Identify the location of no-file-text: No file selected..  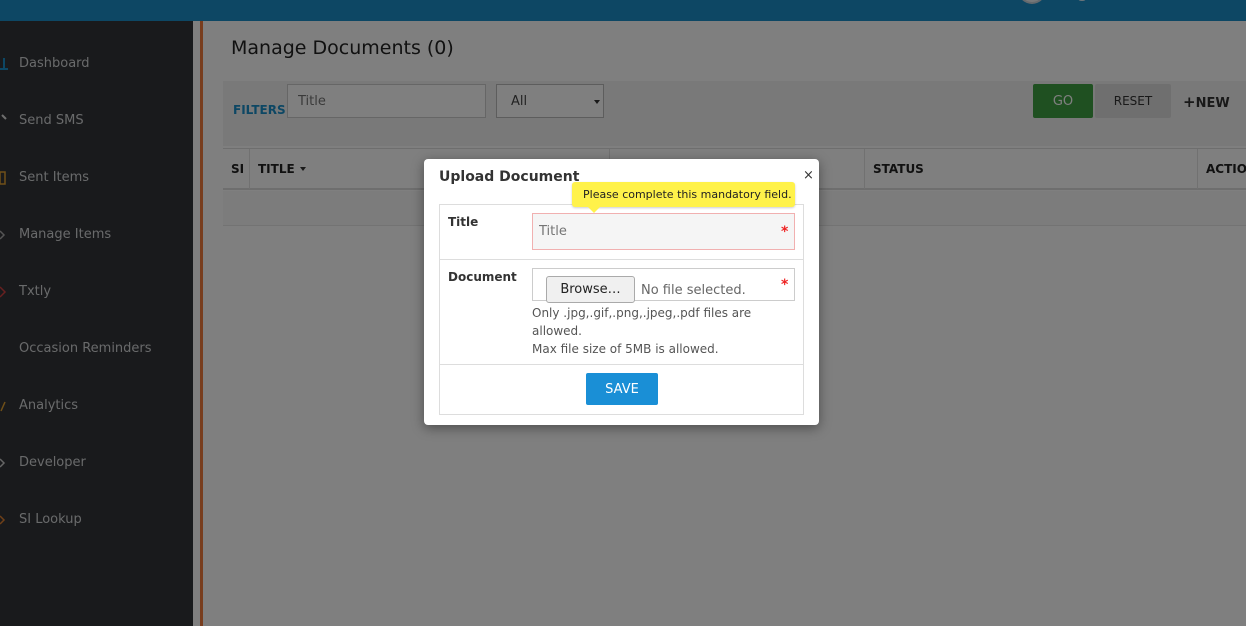
(693, 290).